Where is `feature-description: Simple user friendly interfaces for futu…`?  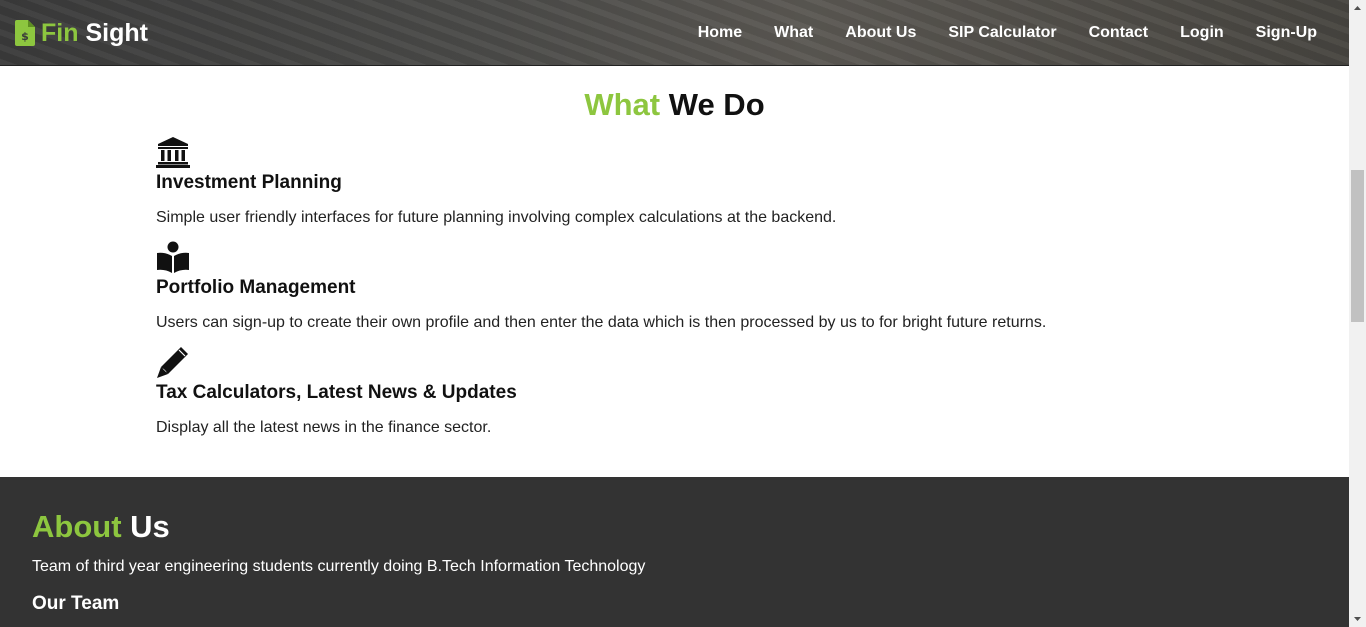 feature-description: Simple user friendly interfaces for futu… is located at coordinates (496, 217).